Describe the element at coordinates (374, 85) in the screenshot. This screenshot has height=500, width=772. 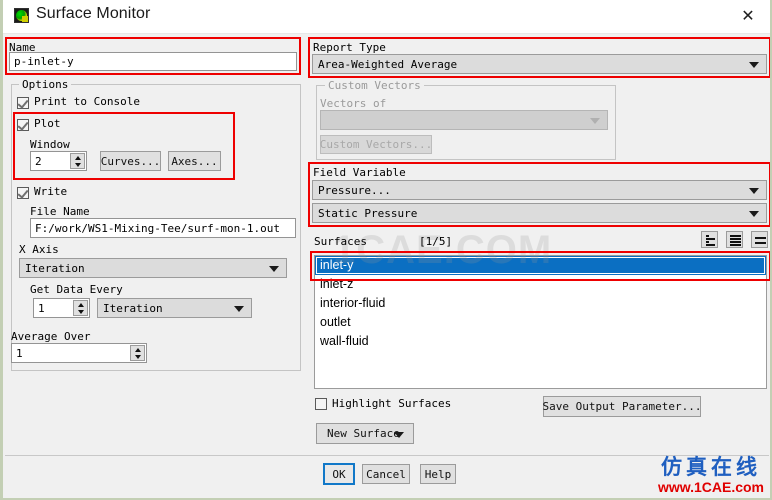
I see `custom-vectors-group-title: Custom Vectors` at that location.